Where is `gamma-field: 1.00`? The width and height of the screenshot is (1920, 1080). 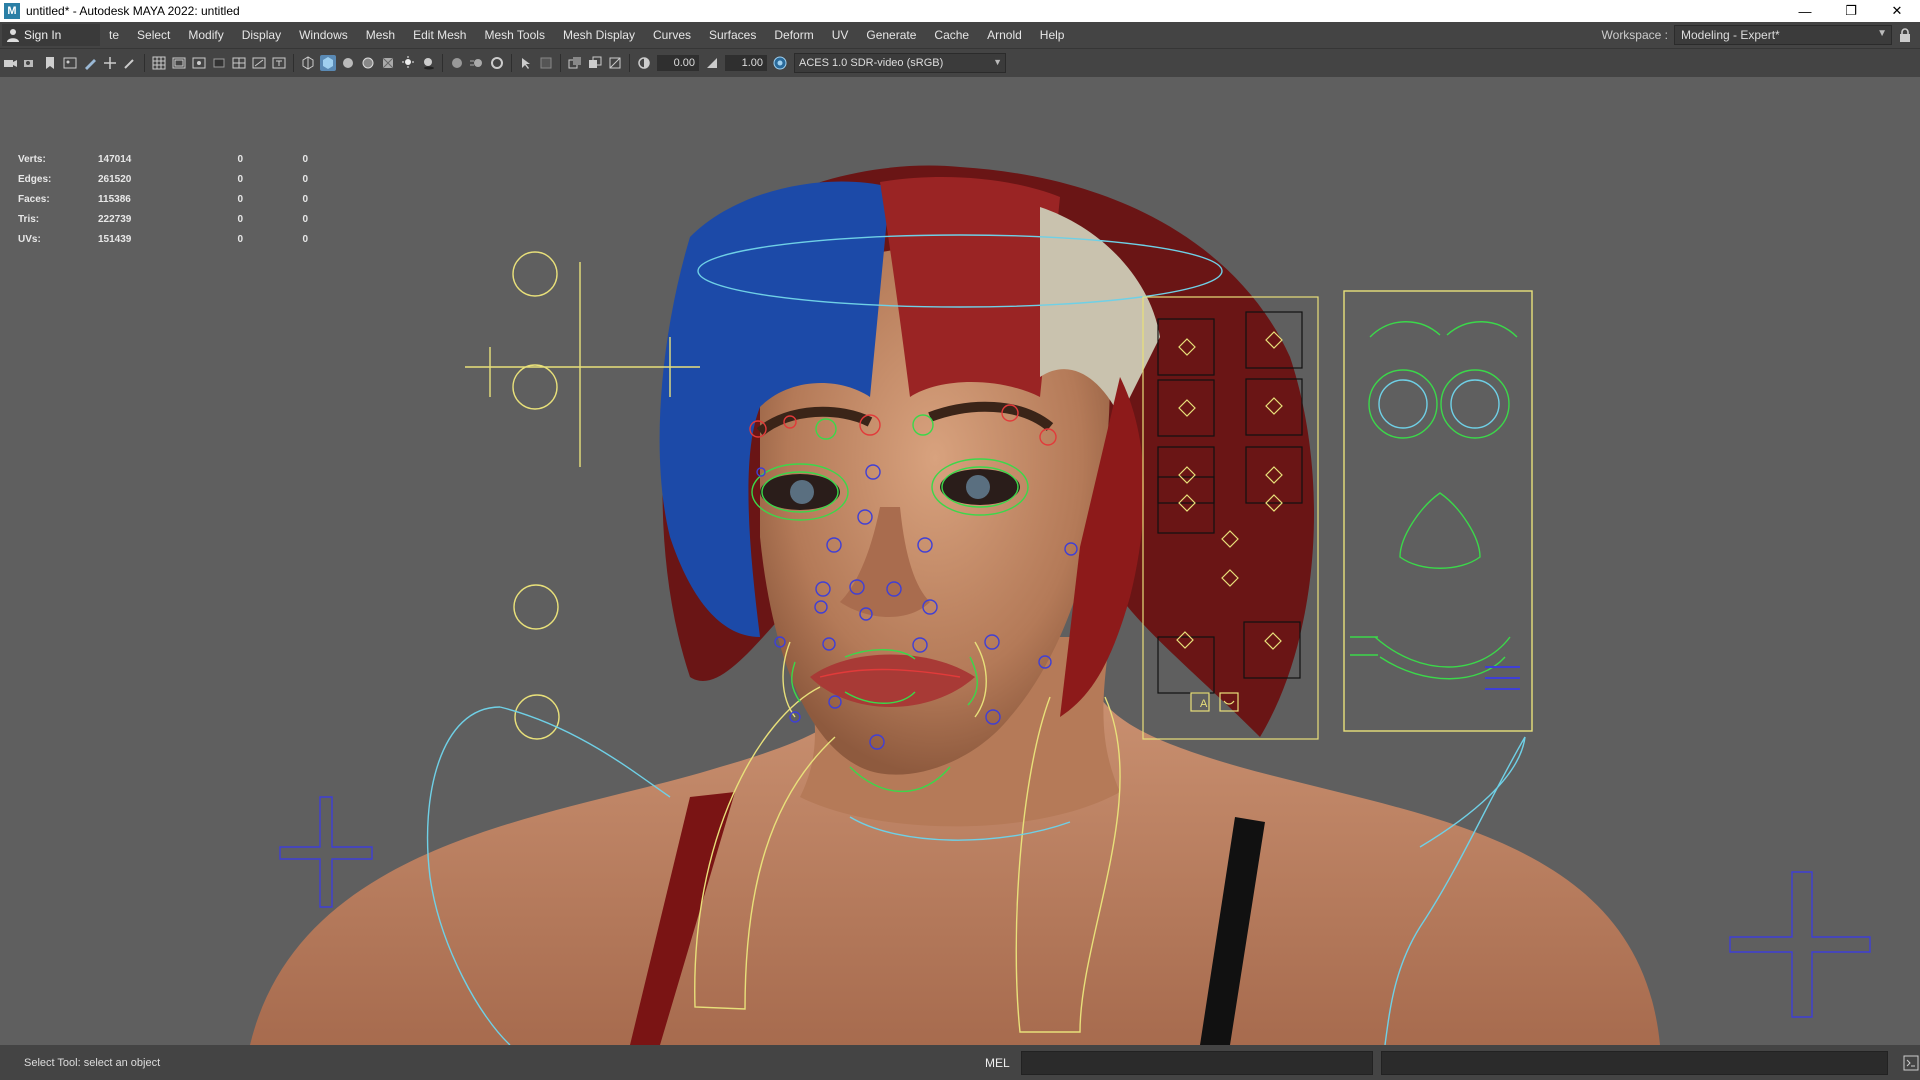 gamma-field: 1.00 is located at coordinates (746, 63).